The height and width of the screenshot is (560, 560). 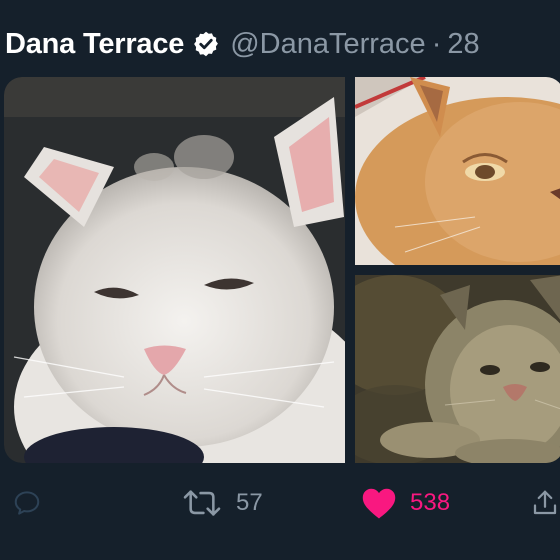 What do you see at coordinates (221, 503) in the screenshot?
I see `retweet-button: 57` at bounding box center [221, 503].